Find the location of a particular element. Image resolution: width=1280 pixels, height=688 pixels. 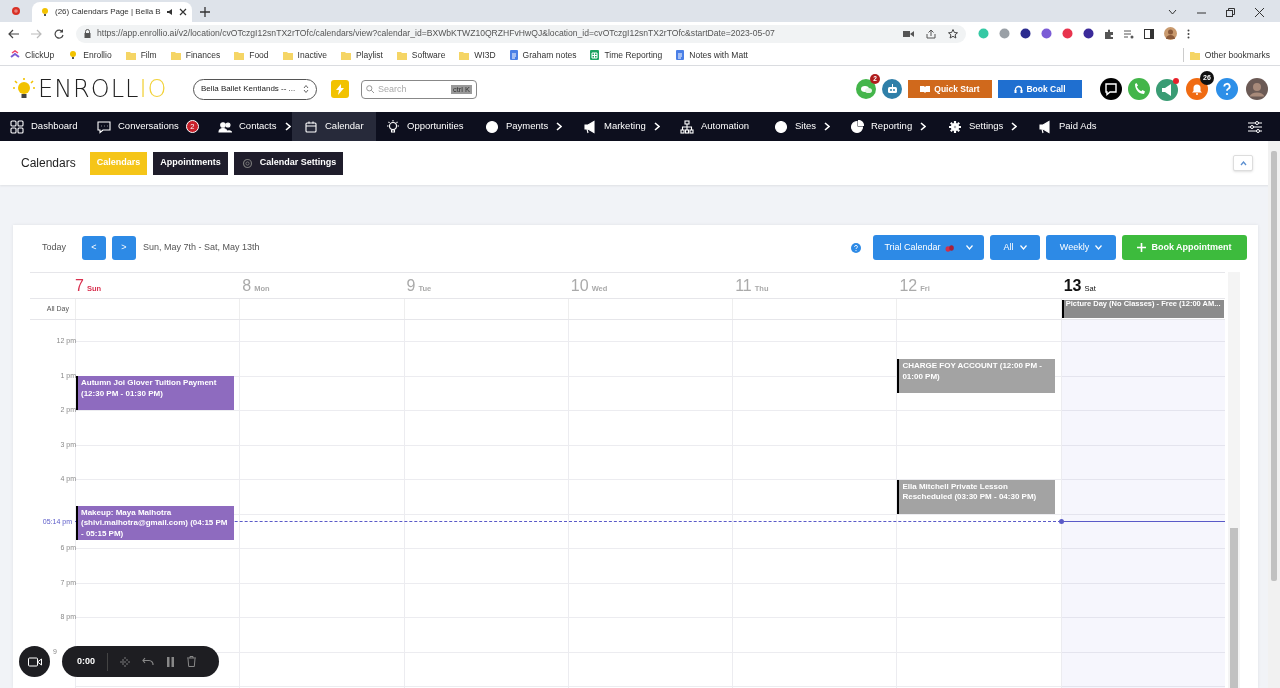

page-tab: Appointments is located at coordinates (190, 163).